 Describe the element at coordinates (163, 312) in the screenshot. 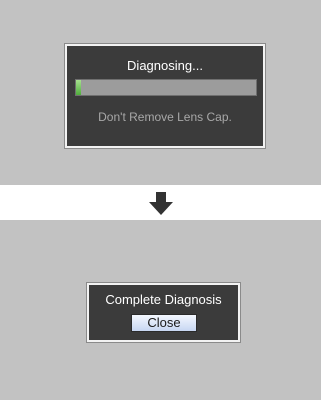

I see `complete-dialog: Complete Diagnosis Close` at that location.